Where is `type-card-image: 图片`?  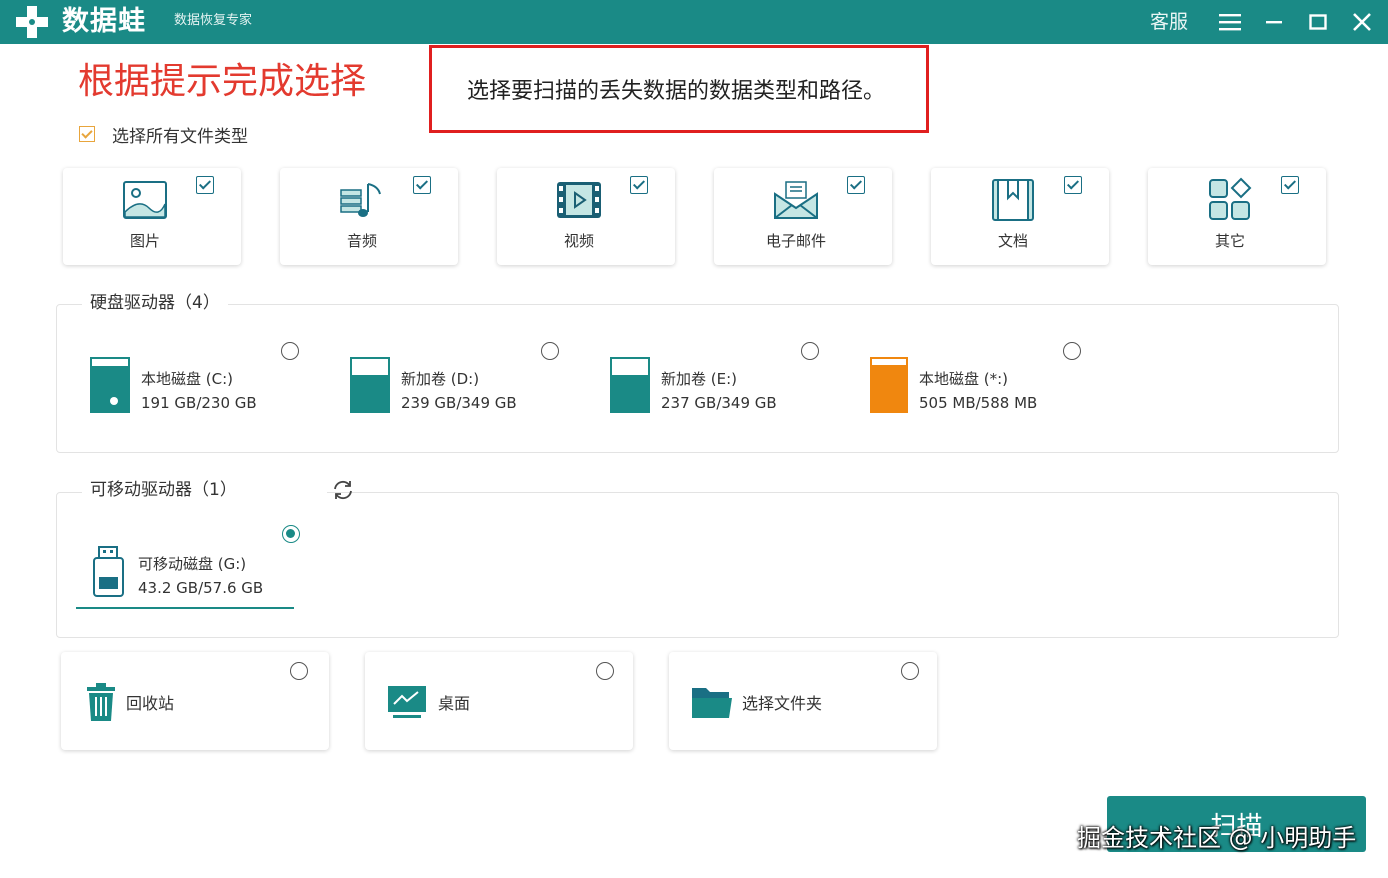 type-card-image: 图片 is located at coordinates (152, 216).